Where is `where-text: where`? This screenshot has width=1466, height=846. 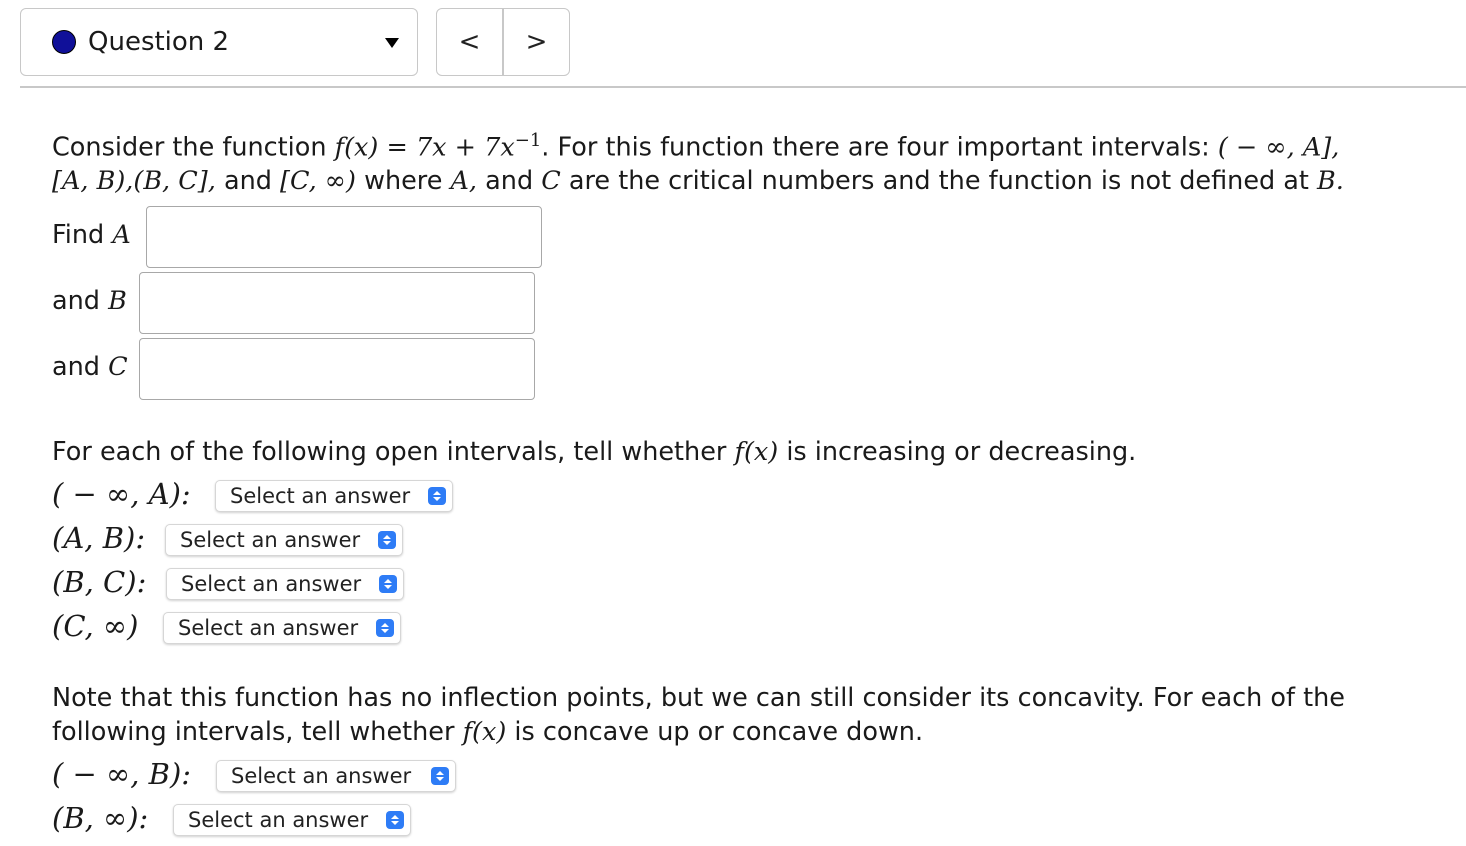
where-text: where is located at coordinates (403, 181).